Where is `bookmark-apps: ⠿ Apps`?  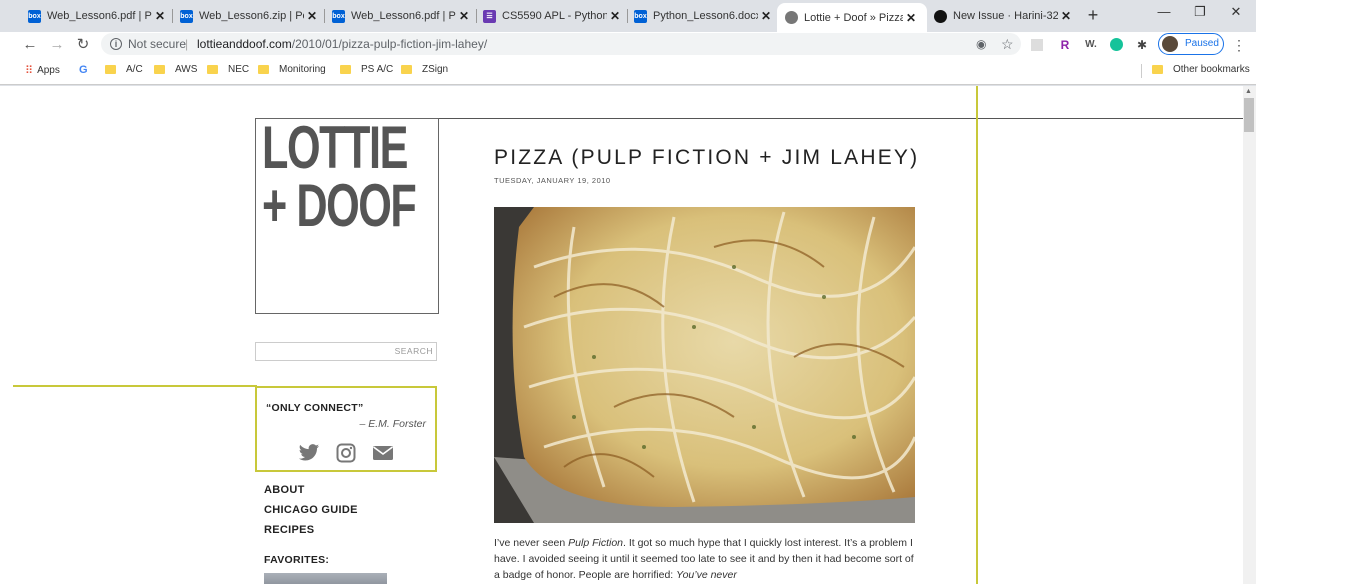
bookmark-apps: ⠿ Apps is located at coordinates (42, 70).